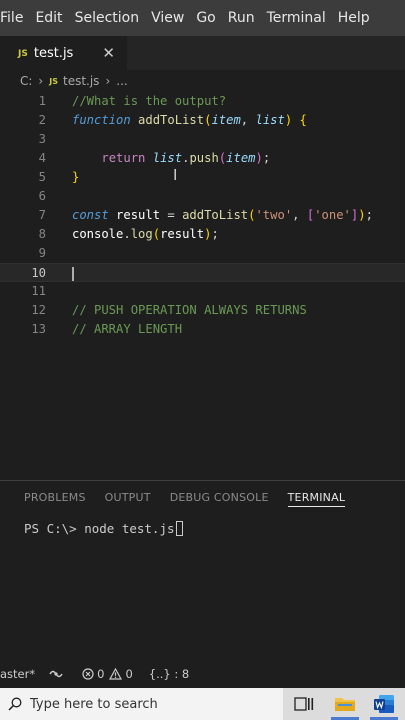 The height and width of the screenshot is (720, 405). Describe the element at coordinates (167, 18) in the screenshot. I see `menu-view: View` at that location.